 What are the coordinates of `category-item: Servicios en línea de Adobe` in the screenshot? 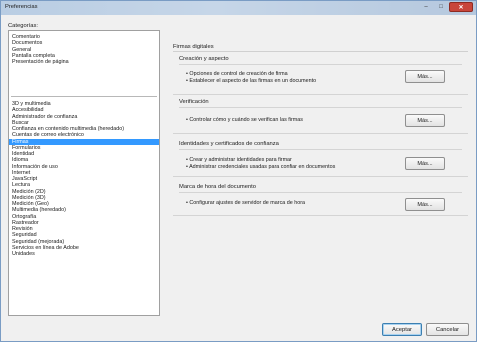 It's located at (84, 248).